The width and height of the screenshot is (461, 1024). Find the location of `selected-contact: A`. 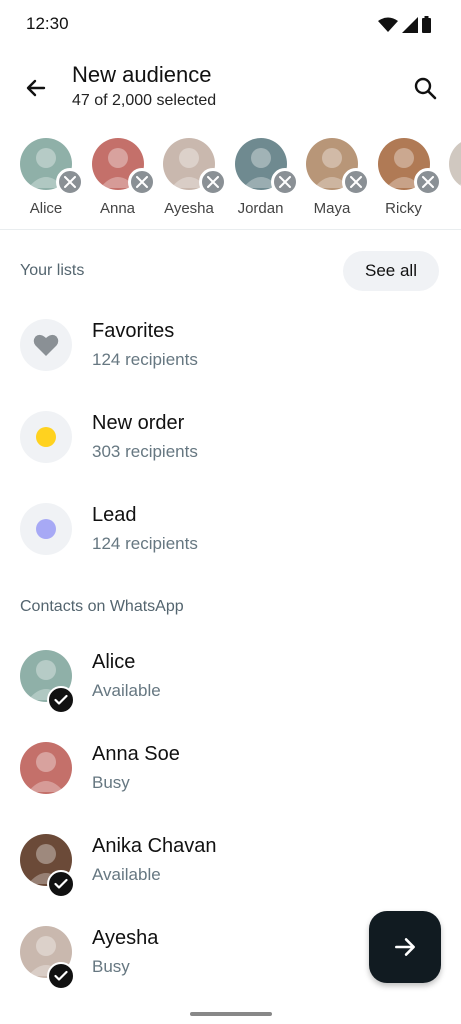

selected-contact: A is located at coordinates (450, 177).